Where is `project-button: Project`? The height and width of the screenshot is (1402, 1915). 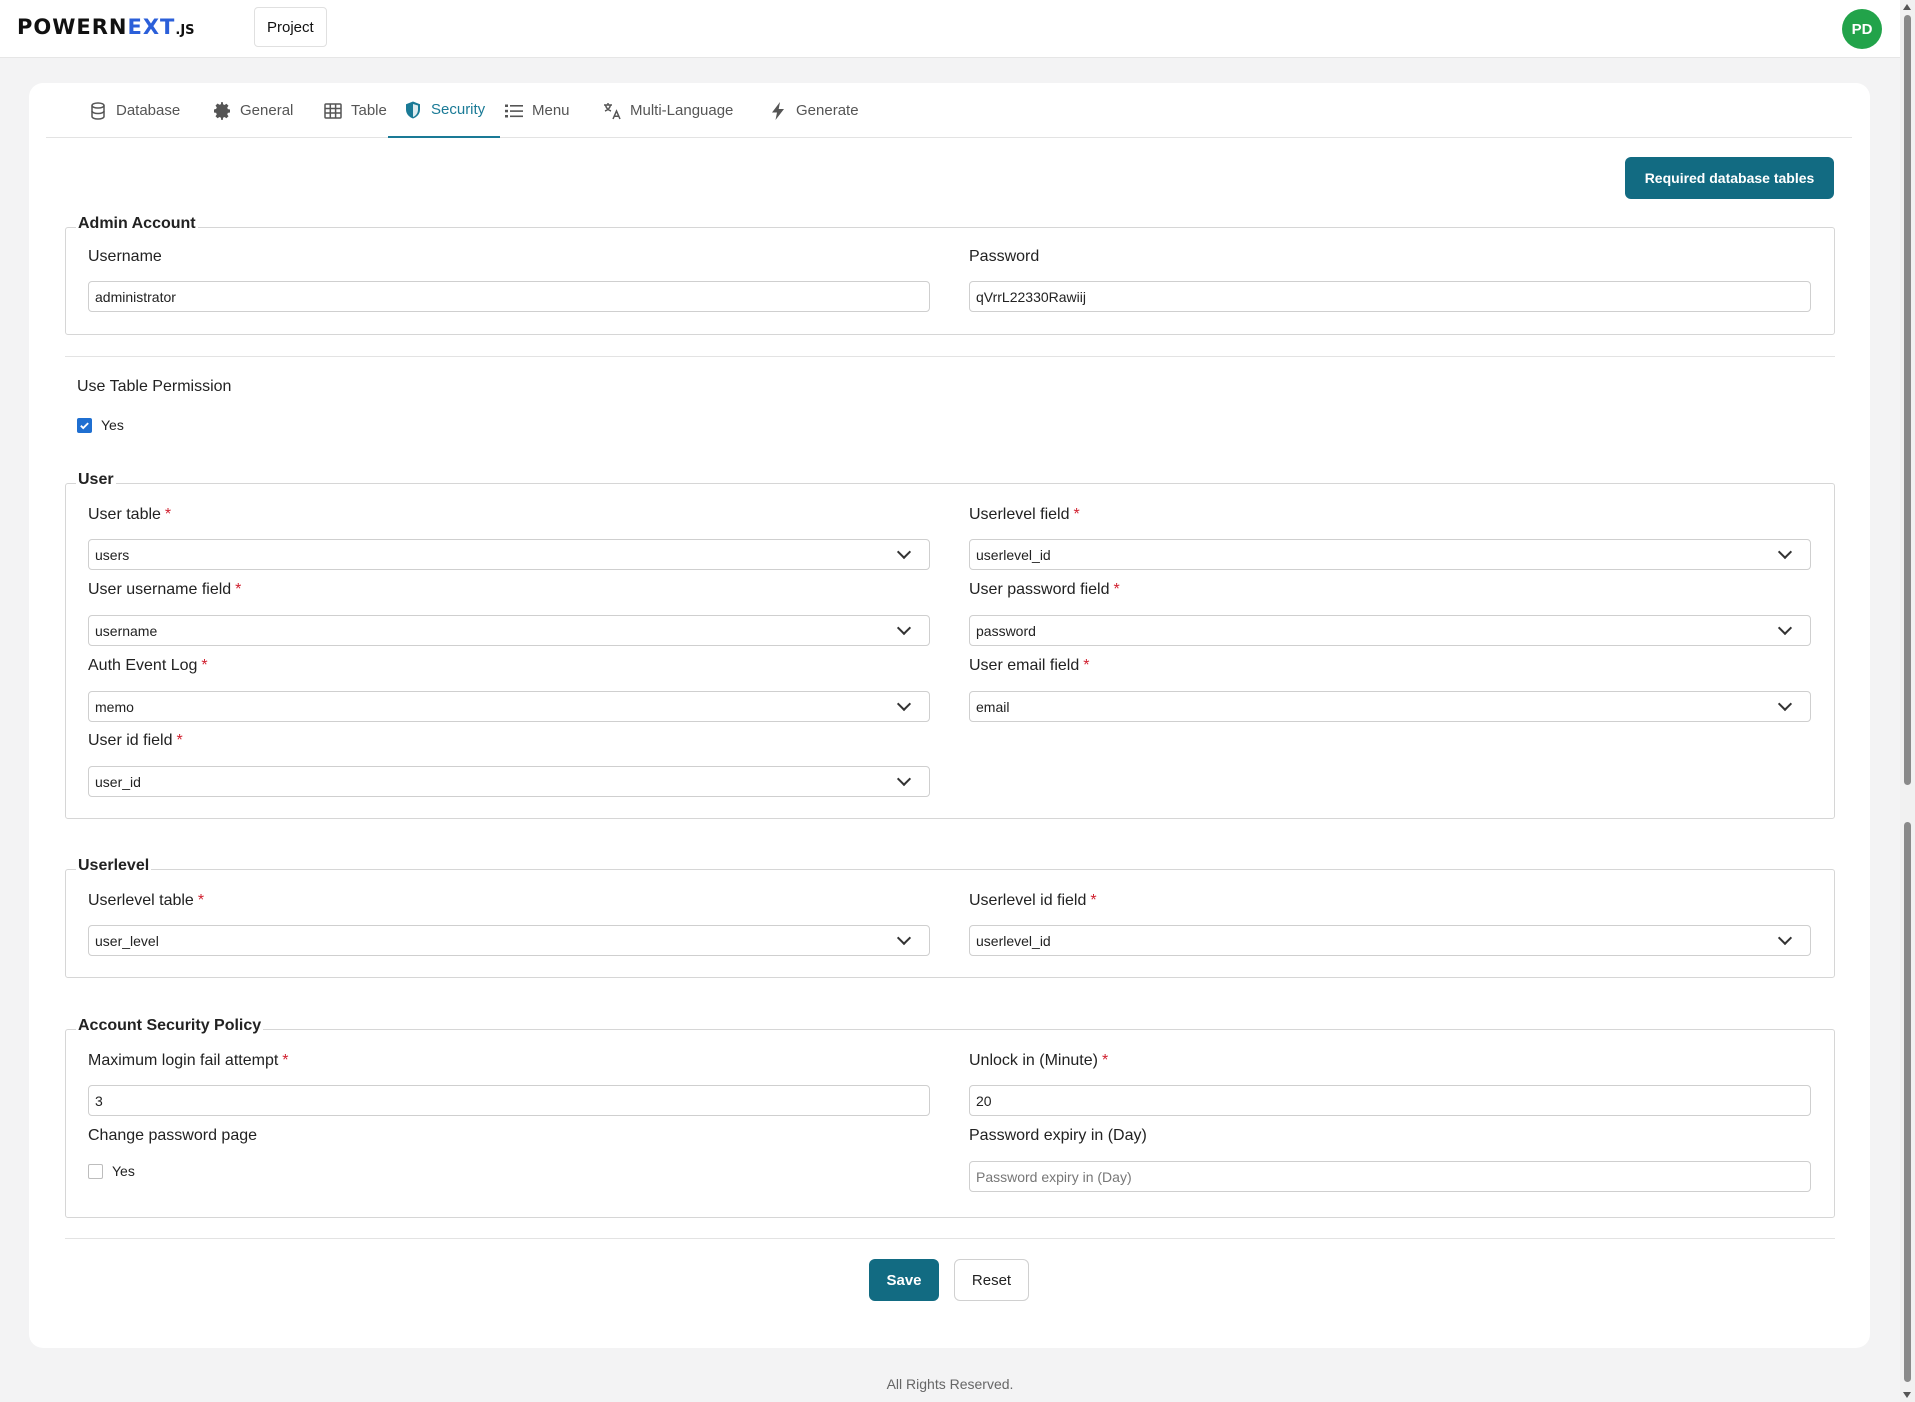
project-button: Project is located at coordinates (290, 27).